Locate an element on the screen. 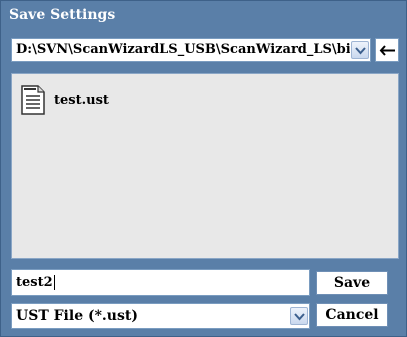  text-caret is located at coordinates (54, 282).